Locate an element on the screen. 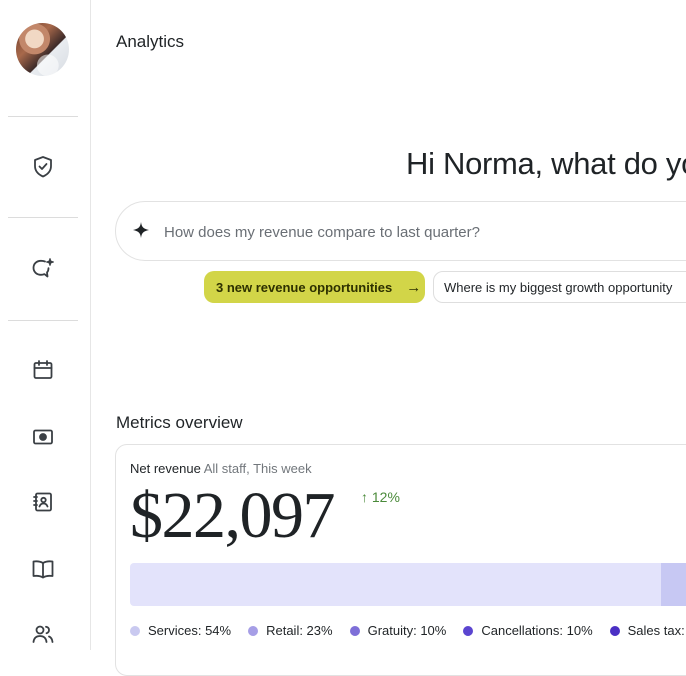 The image size is (686, 676). legend-label: Services: 54% is located at coordinates (190, 630).